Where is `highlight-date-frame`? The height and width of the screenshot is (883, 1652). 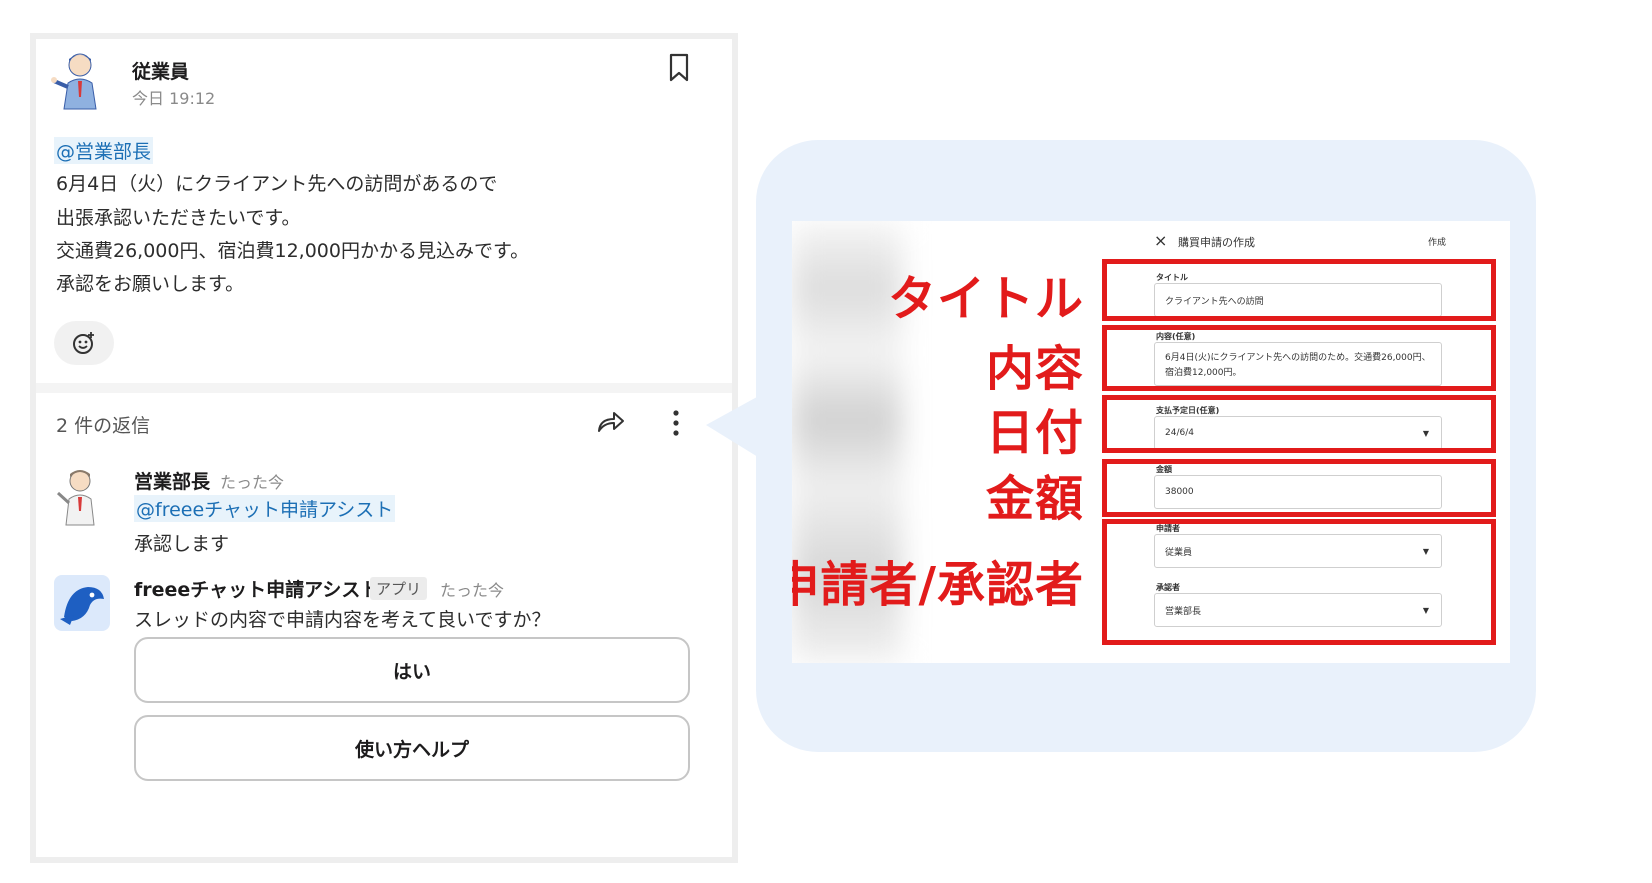 highlight-date-frame is located at coordinates (1299, 424).